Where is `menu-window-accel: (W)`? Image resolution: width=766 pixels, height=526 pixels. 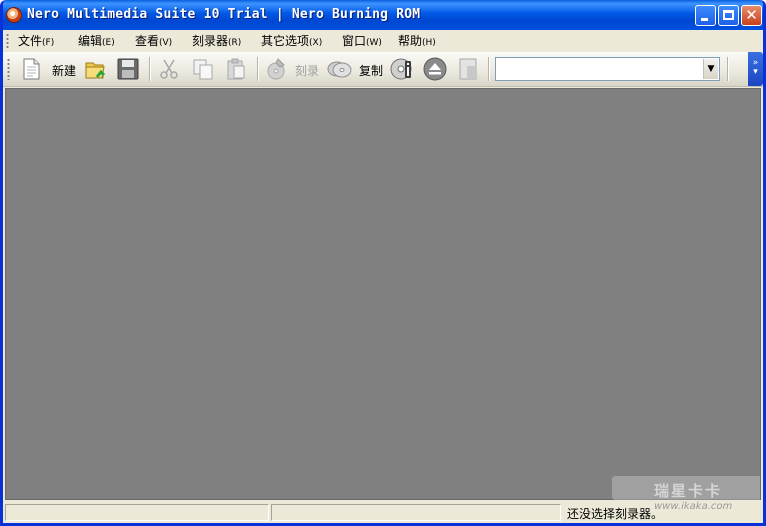
menu-window-accel: (W) is located at coordinates (374, 43).